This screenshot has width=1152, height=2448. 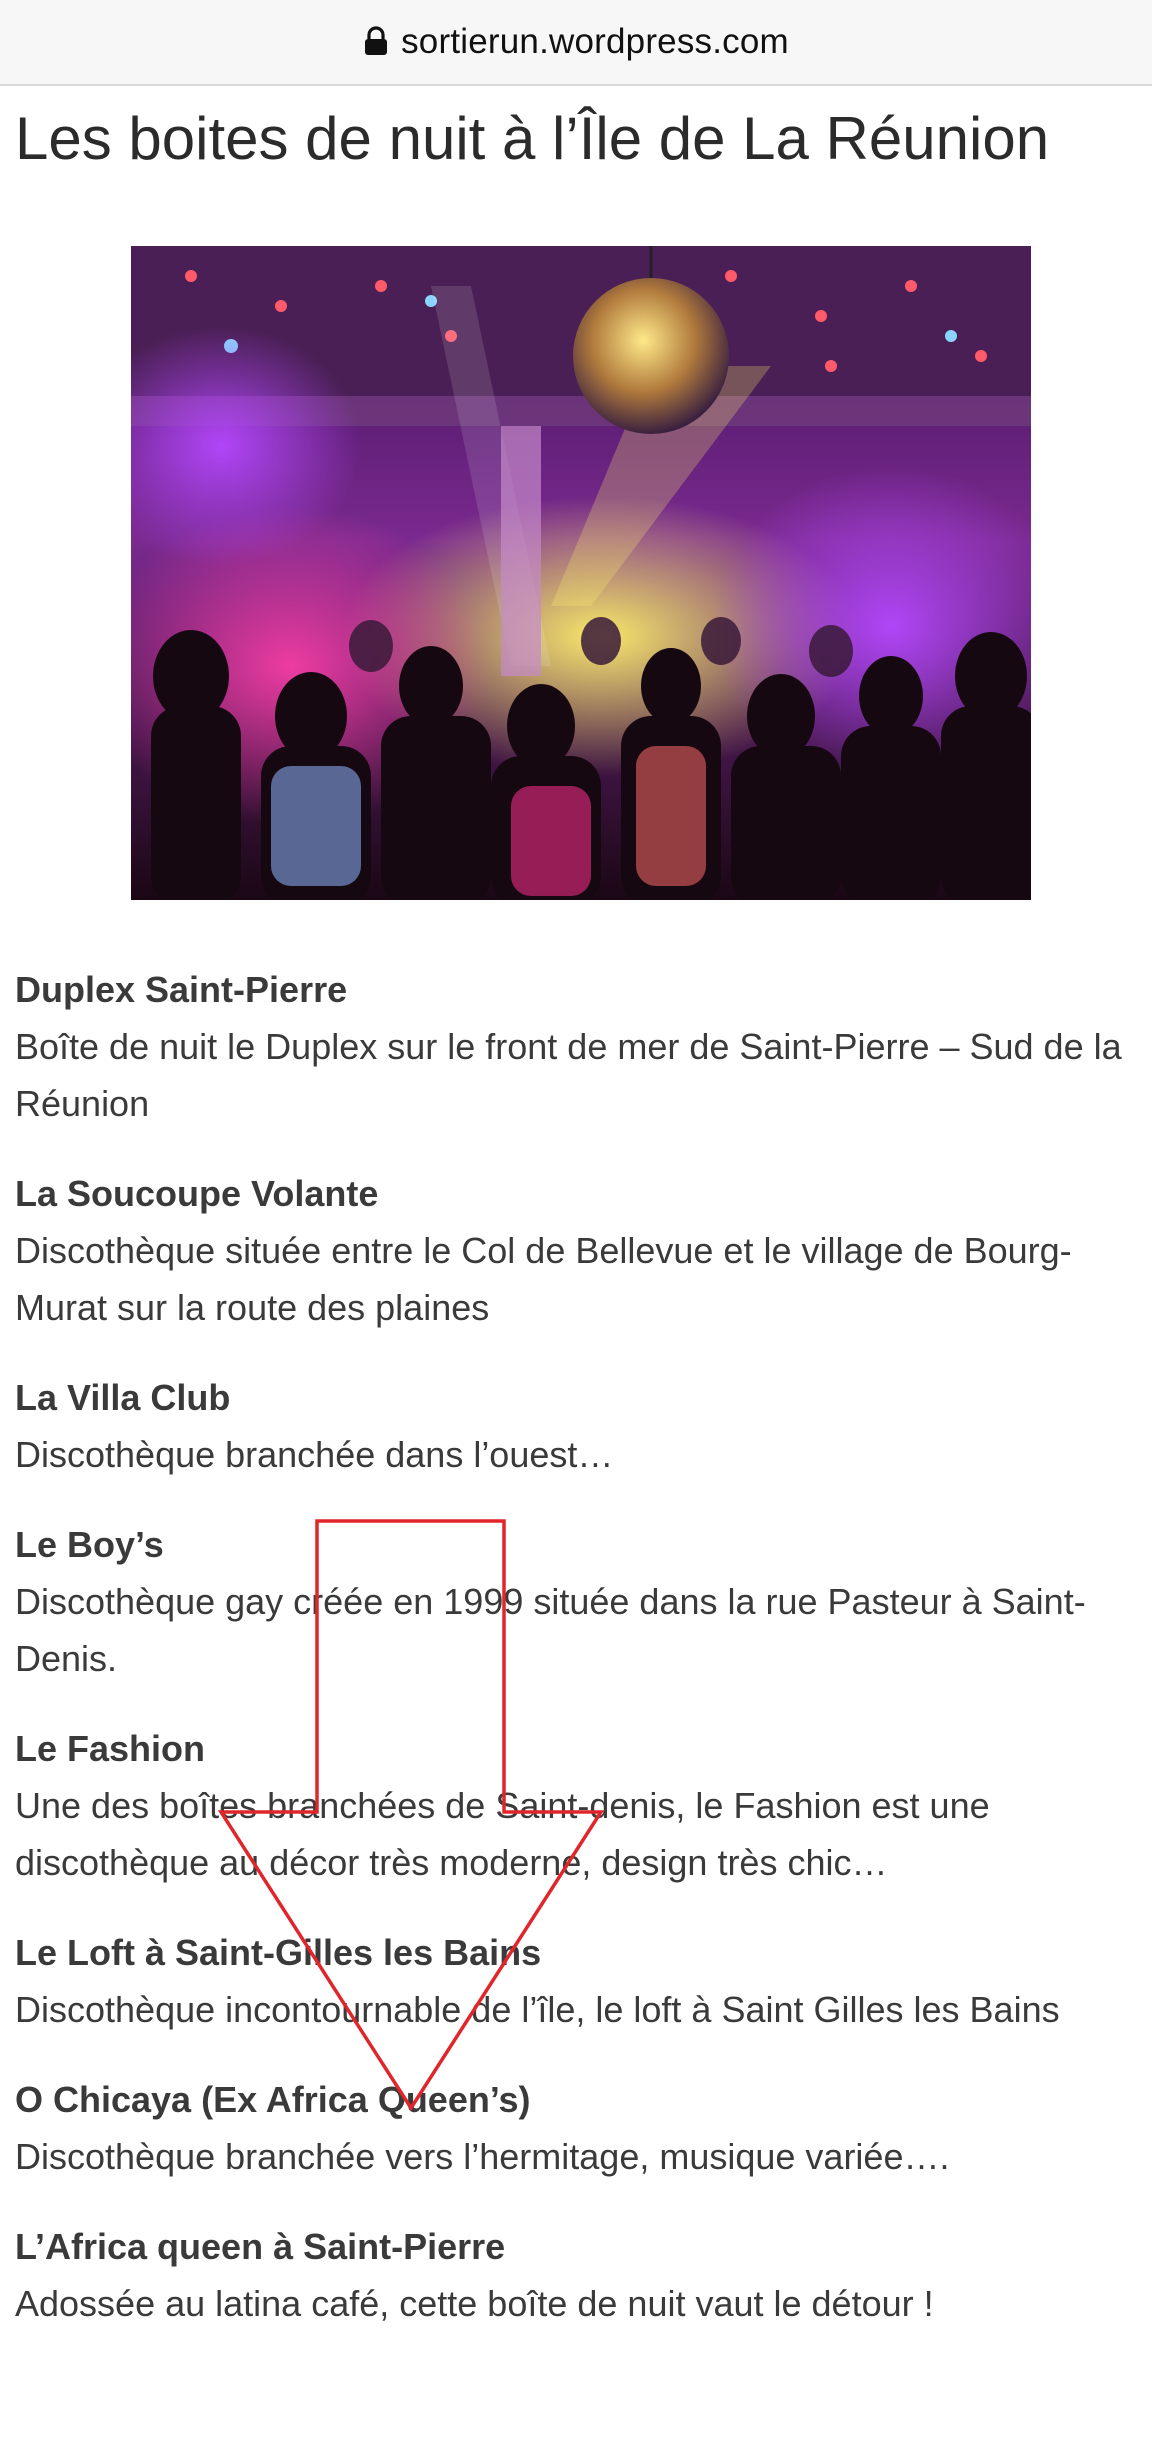 I want to click on entry-title: La Villa Club, so click(x=577, y=1398).